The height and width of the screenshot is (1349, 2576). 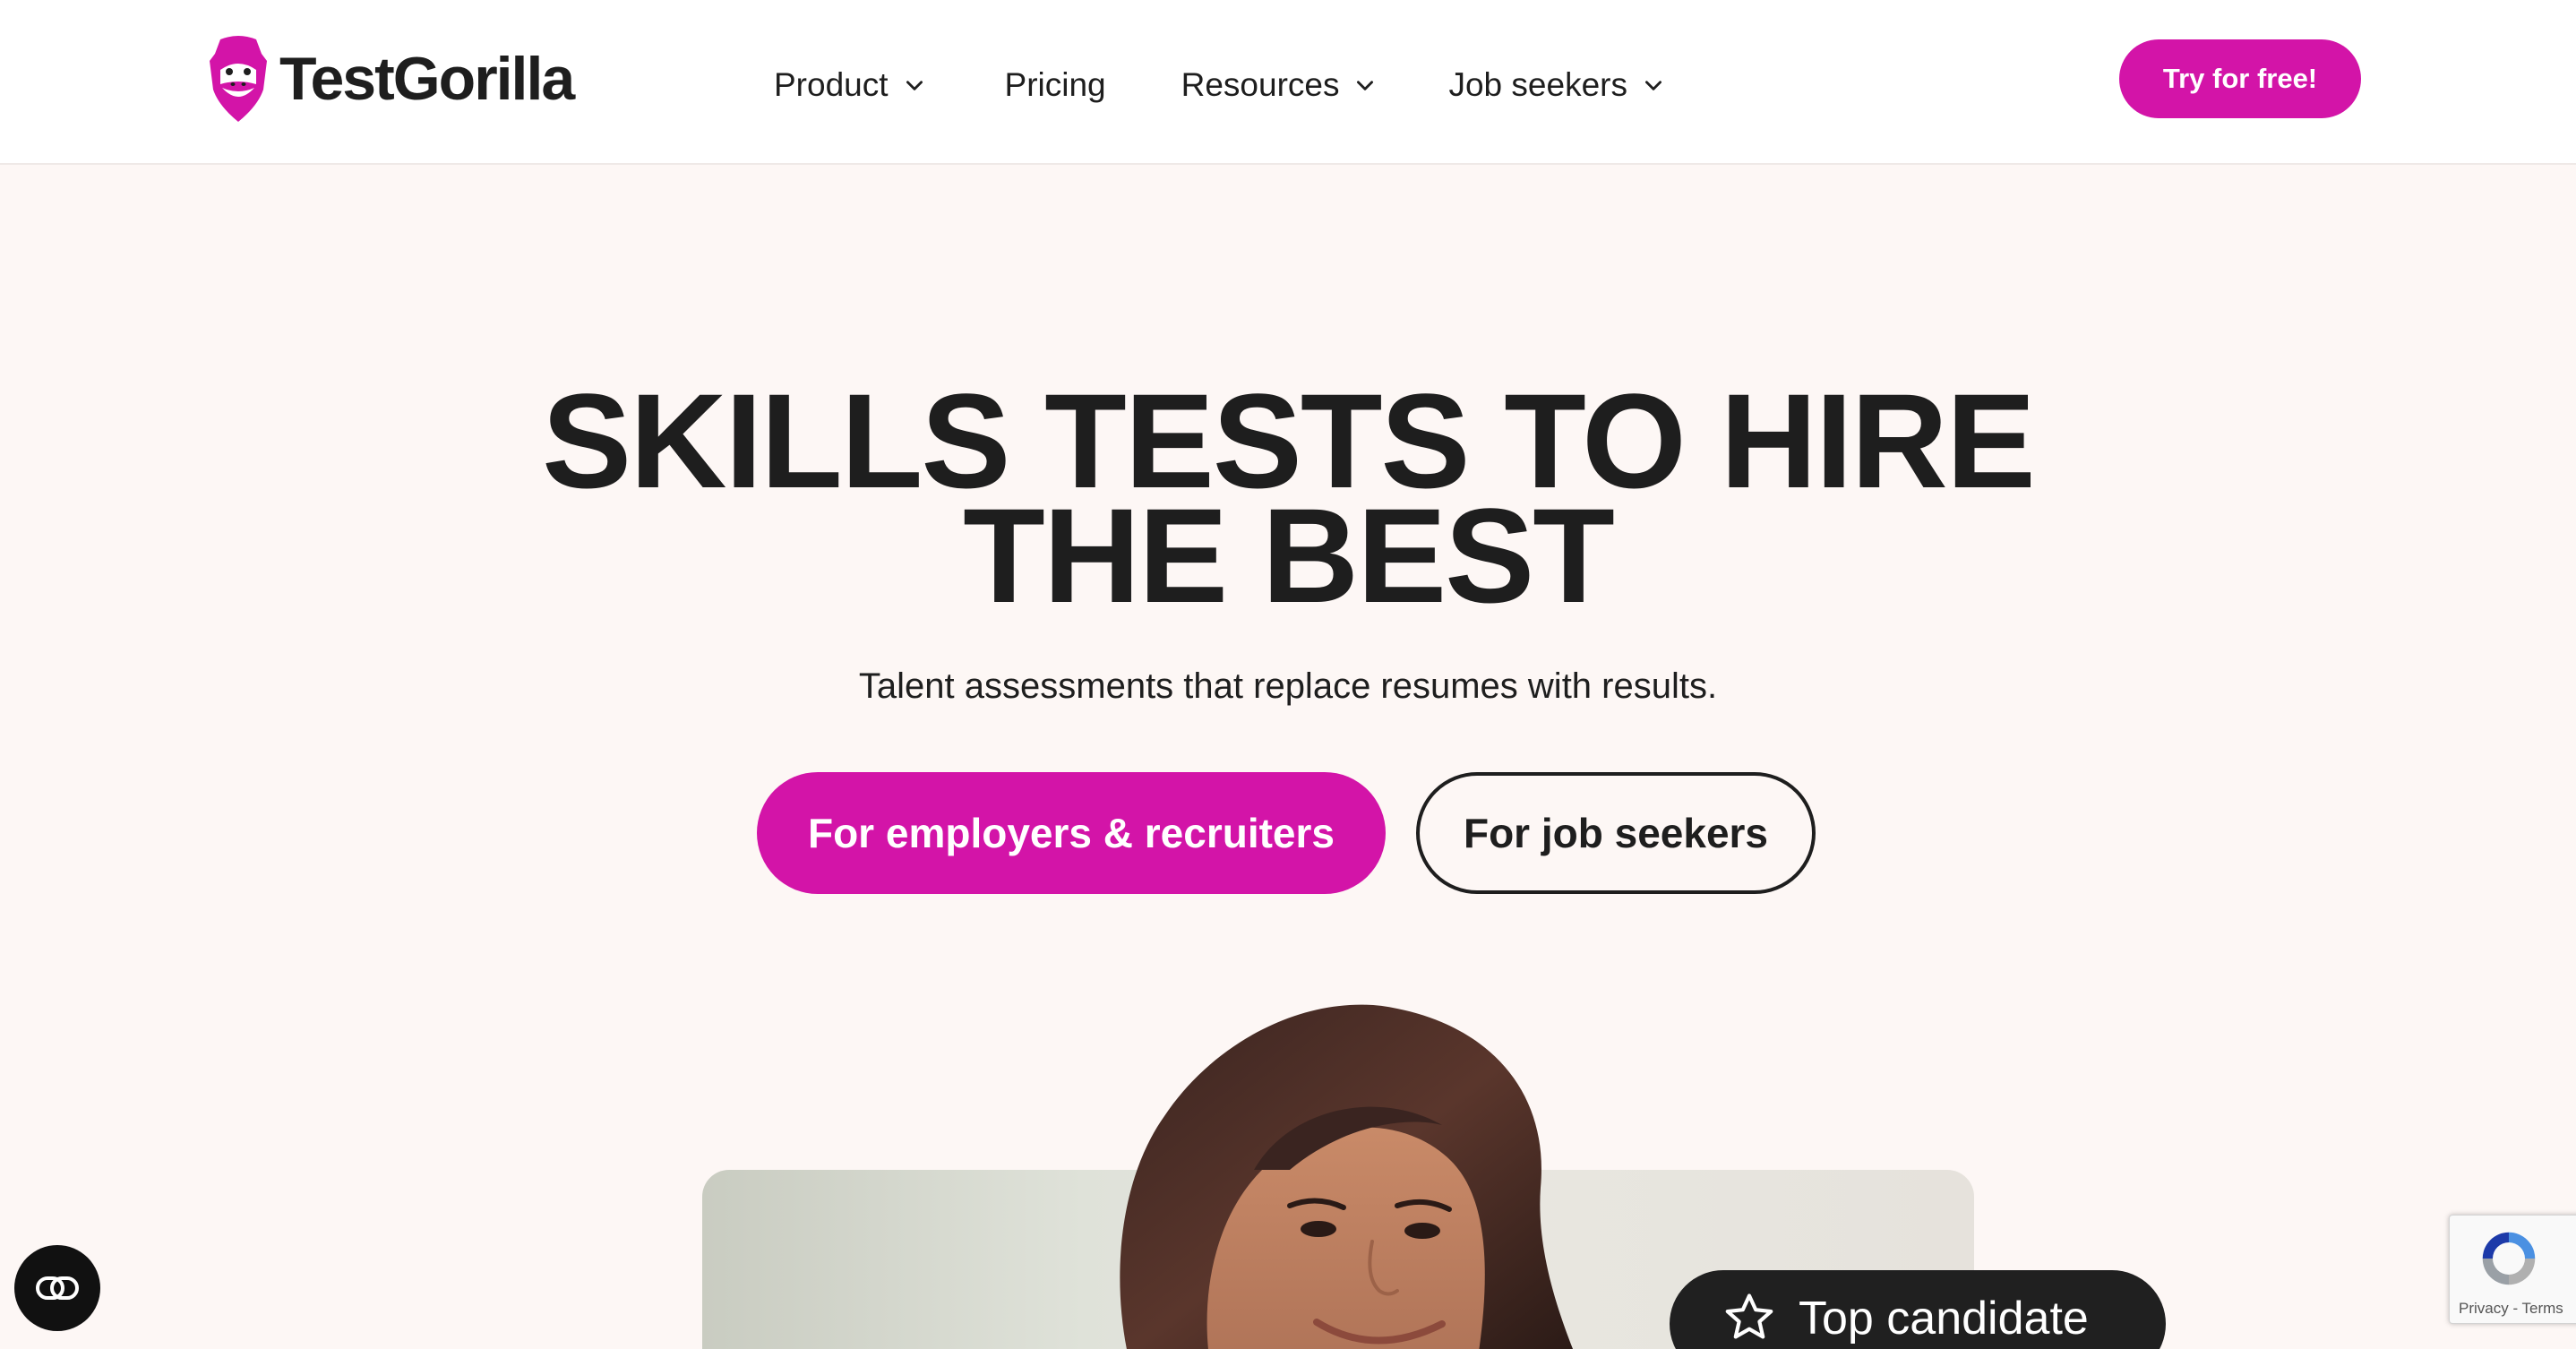 What do you see at coordinates (1260, 84) in the screenshot?
I see `nav-item-label: Resources` at bounding box center [1260, 84].